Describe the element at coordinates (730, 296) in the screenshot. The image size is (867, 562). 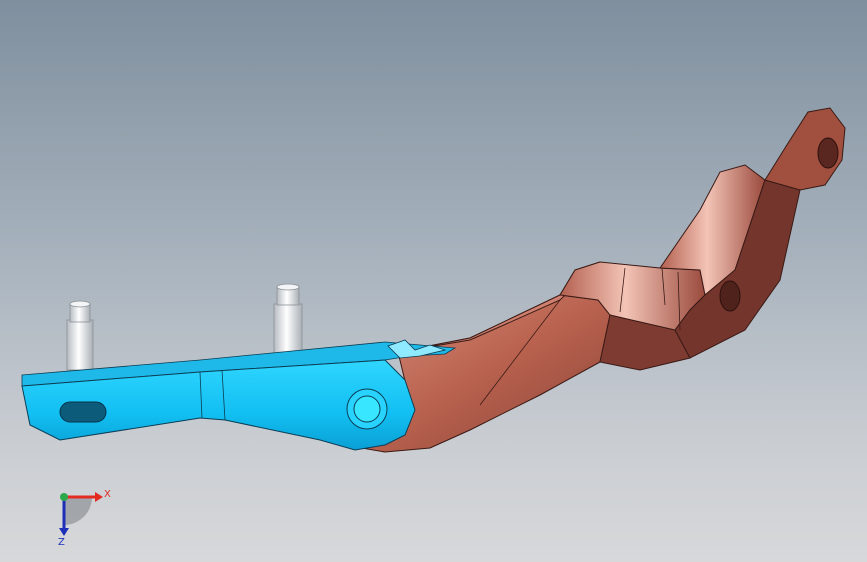
I see `copper-side-hole` at that location.